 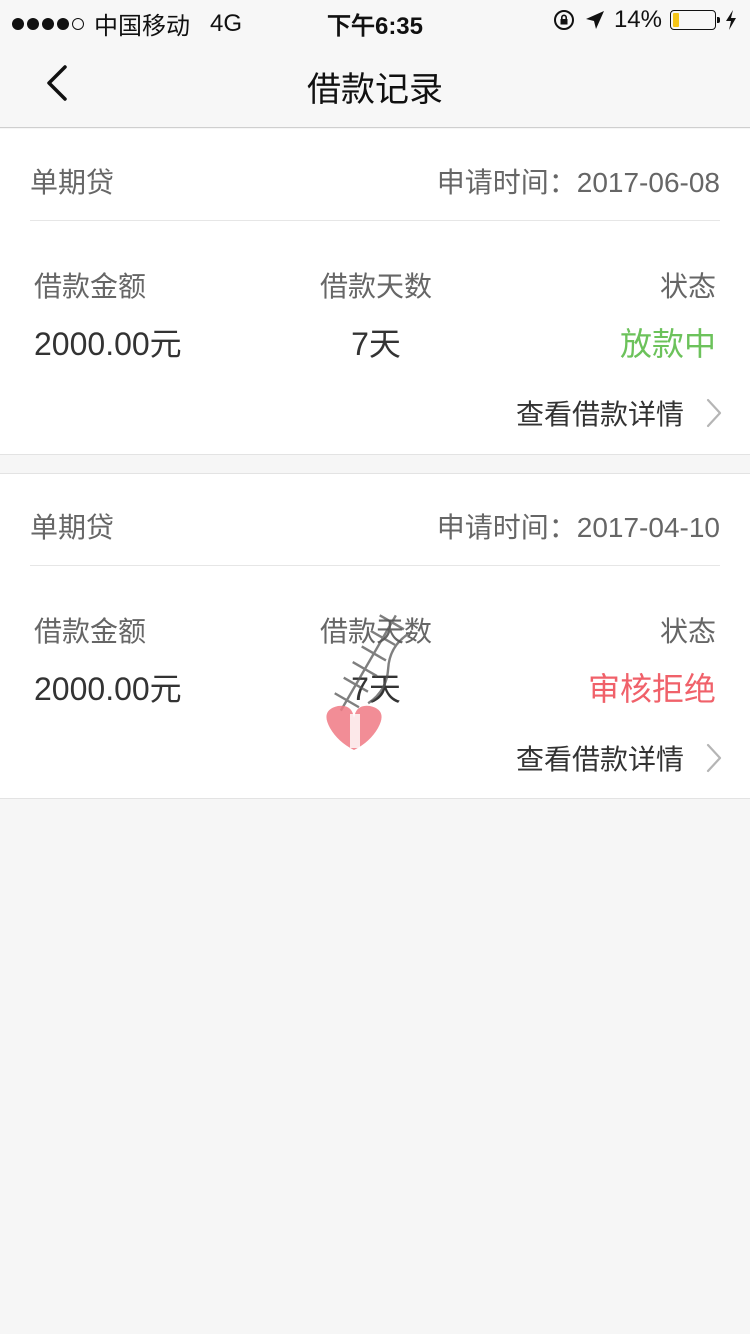 I want to click on loan-card-header: 单期贷 申请时间：2017-06-08, so click(x=375, y=175).